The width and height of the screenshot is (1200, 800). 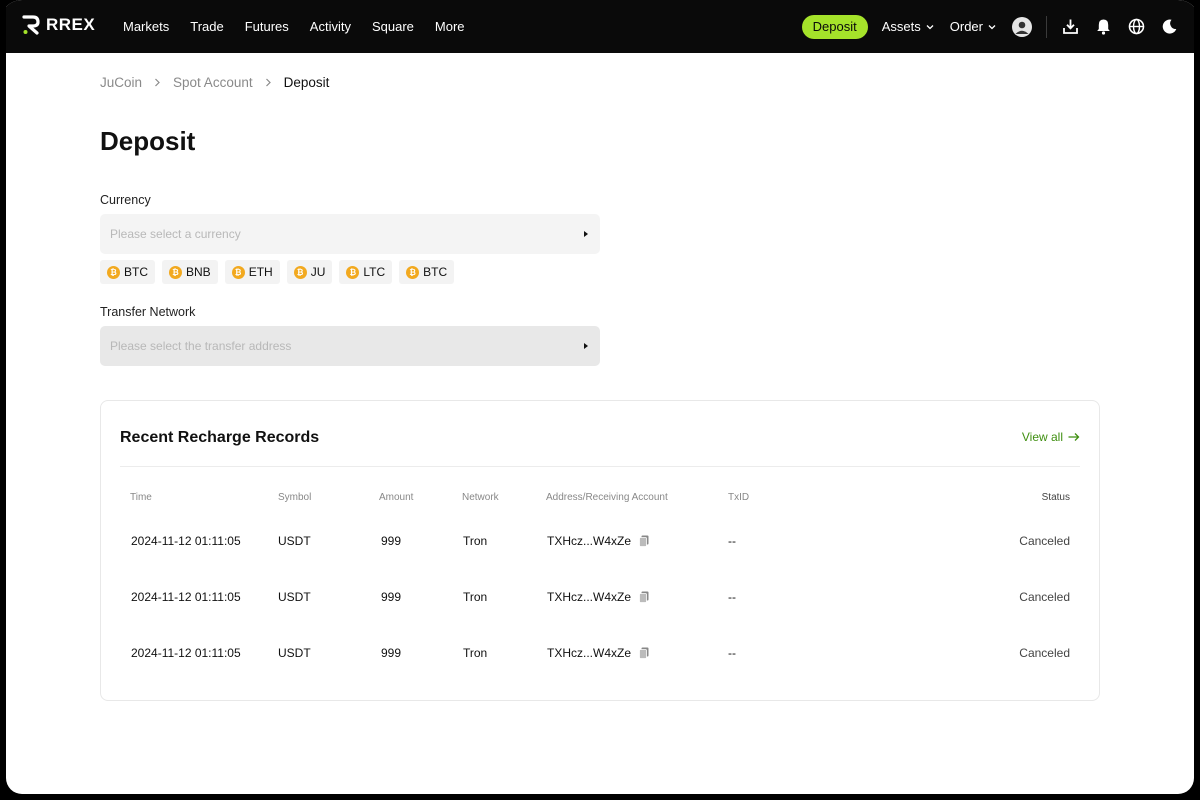 What do you see at coordinates (1070, 27) in the screenshot?
I see `download-icon` at bounding box center [1070, 27].